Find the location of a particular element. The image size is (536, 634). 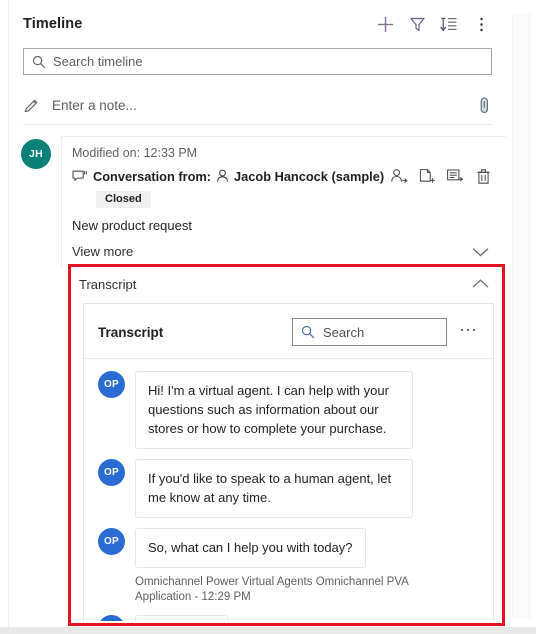

pencil-icon is located at coordinates (31, 105).